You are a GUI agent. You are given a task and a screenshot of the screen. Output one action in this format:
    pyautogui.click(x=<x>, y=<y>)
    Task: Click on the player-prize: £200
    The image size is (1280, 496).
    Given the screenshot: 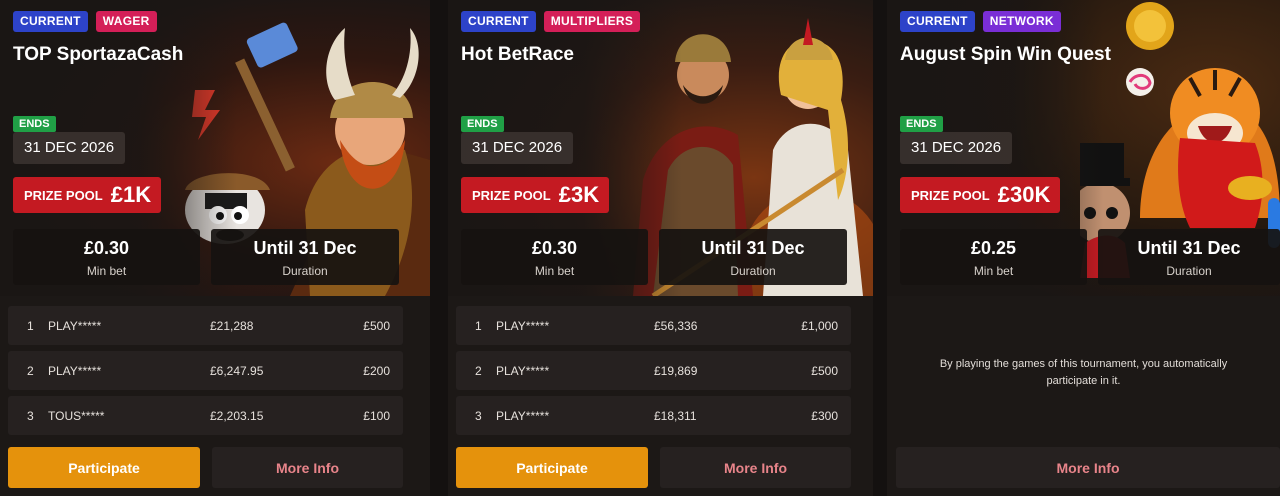 What is the action you would take?
    pyautogui.click(x=376, y=371)
    